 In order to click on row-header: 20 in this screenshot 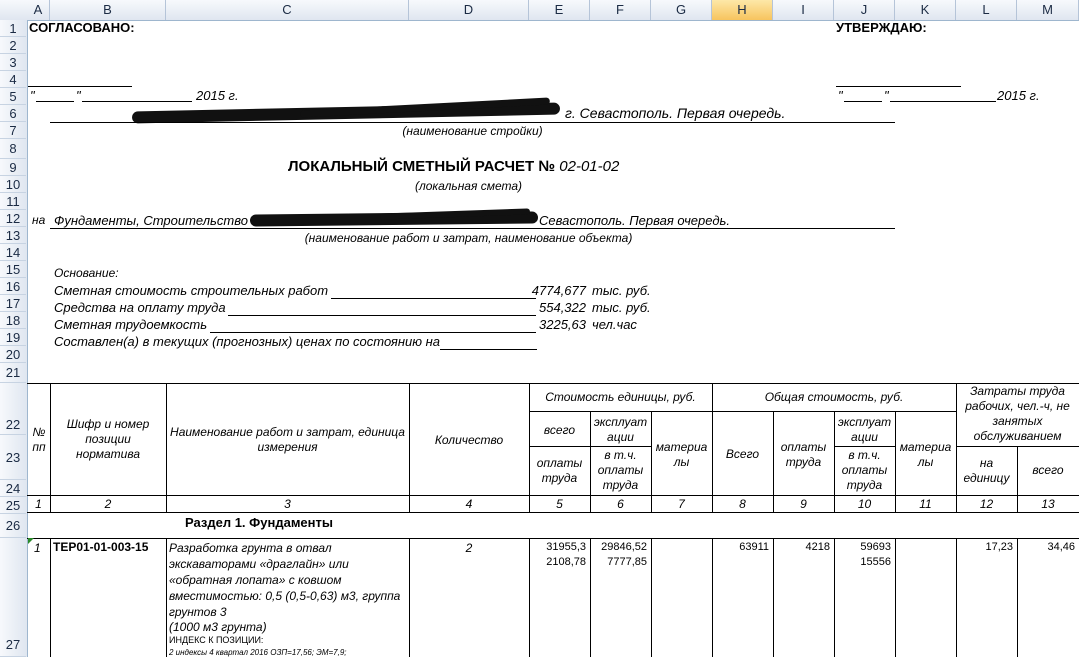, I will do `click(13, 354)`.